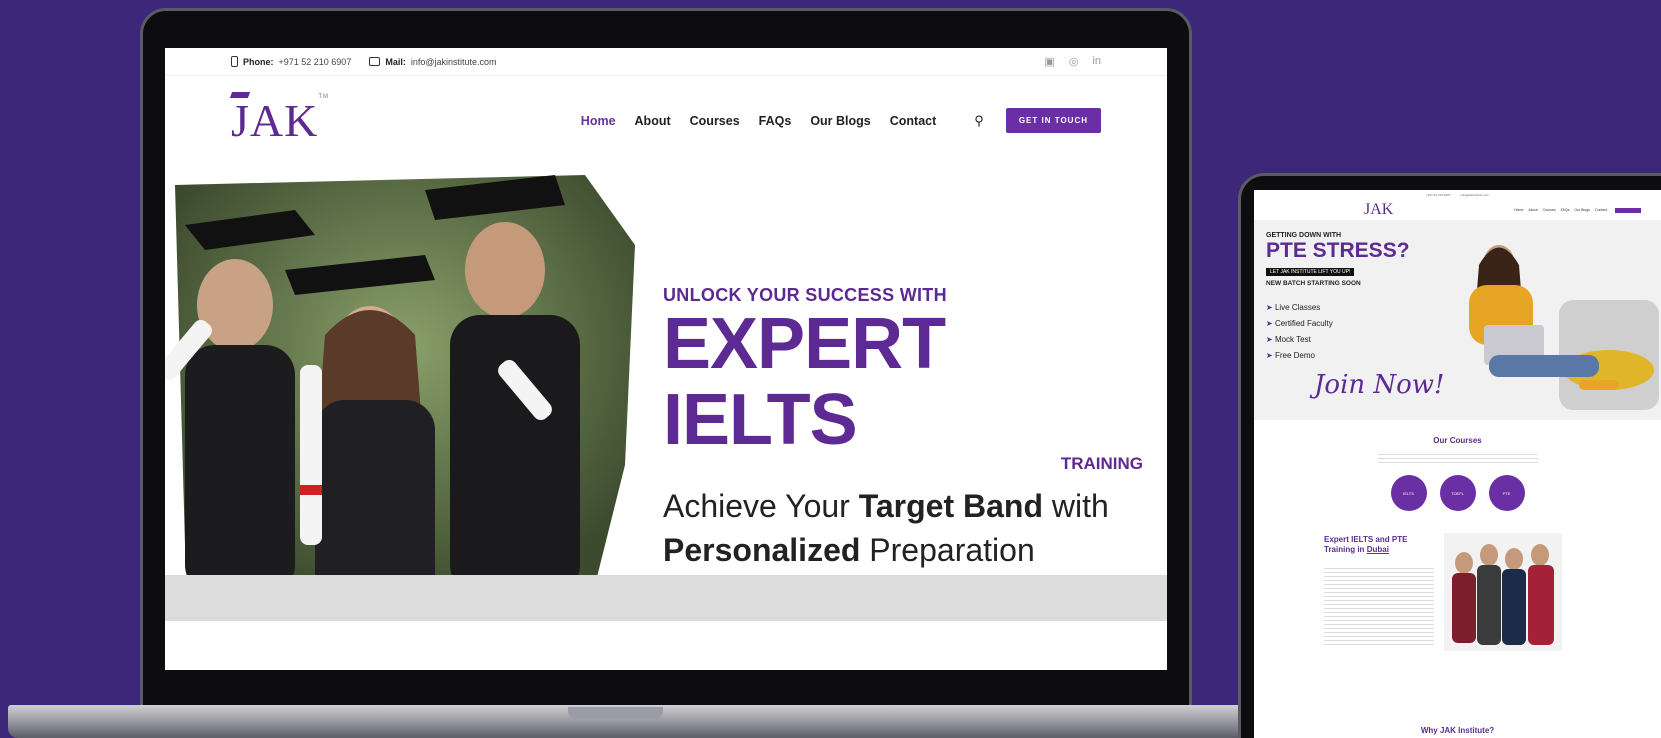 This screenshot has width=1661, height=738. Describe the element at coordinates (1378, 210) in the screenshot. I see `tablet-logo: JAK` at that location.